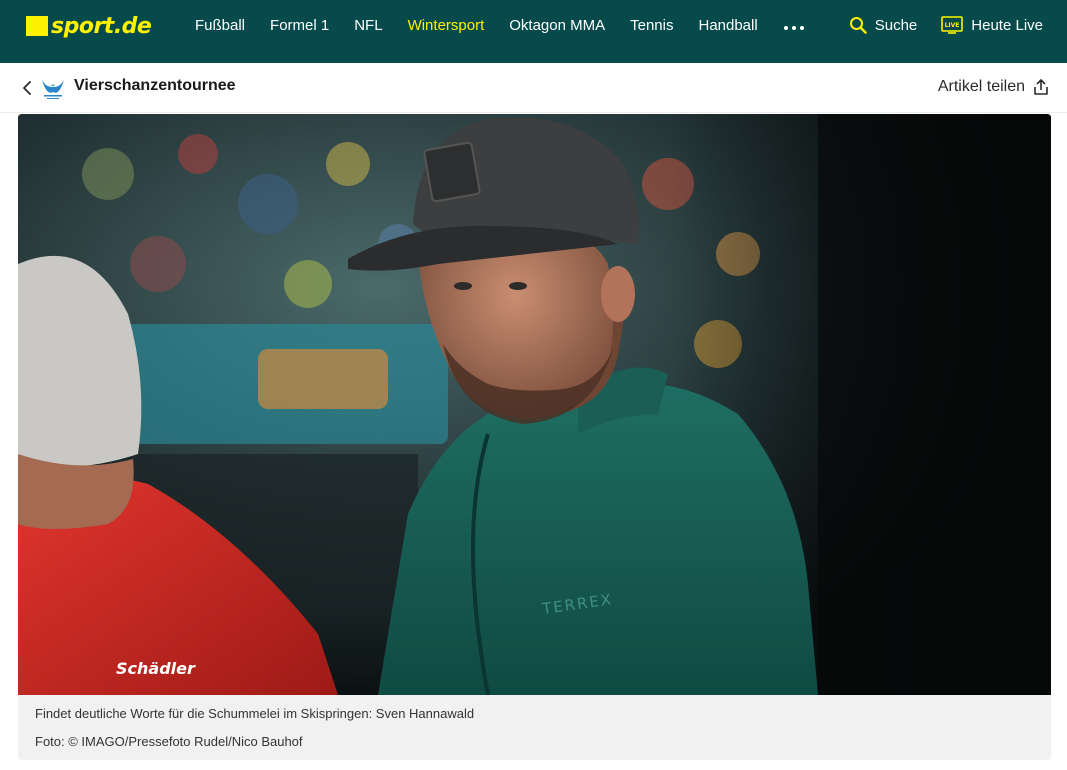  What do you see at coordinates (727, 25) in the screenshot?
I see `nav-item-handball: Handball` at bounding box center [727, 25].